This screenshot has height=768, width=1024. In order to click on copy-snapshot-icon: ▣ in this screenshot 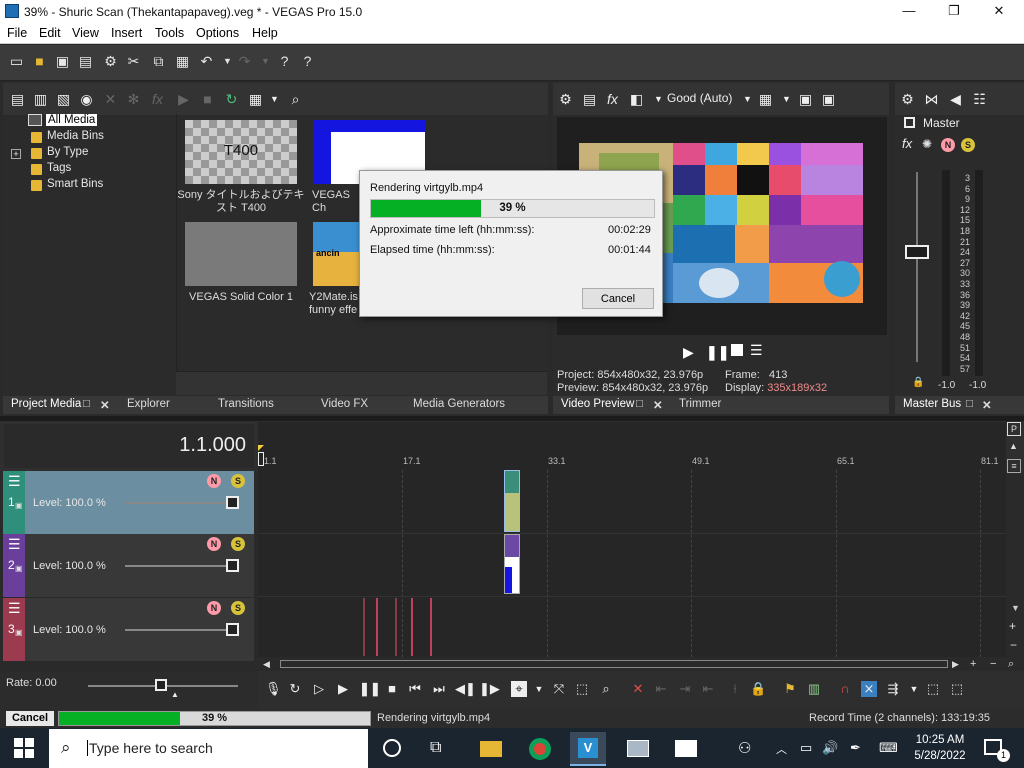, I will do `click(805, 99)`.